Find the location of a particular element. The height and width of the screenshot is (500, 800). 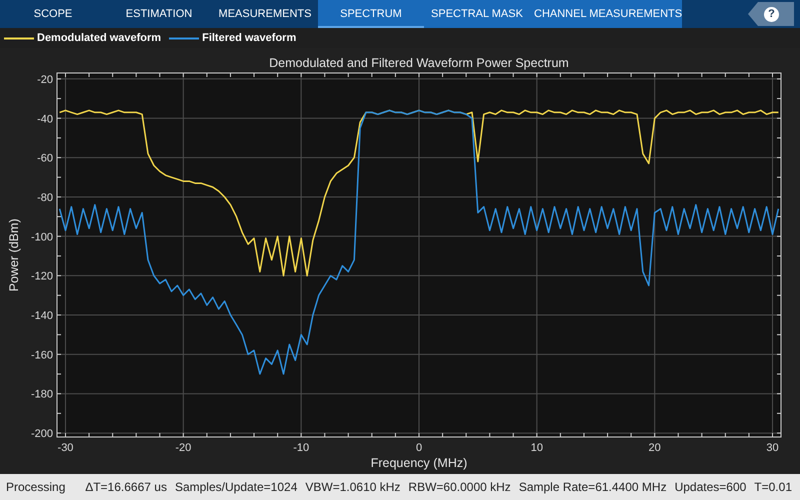

status-text: Processing is located at coordinates (35, 487).